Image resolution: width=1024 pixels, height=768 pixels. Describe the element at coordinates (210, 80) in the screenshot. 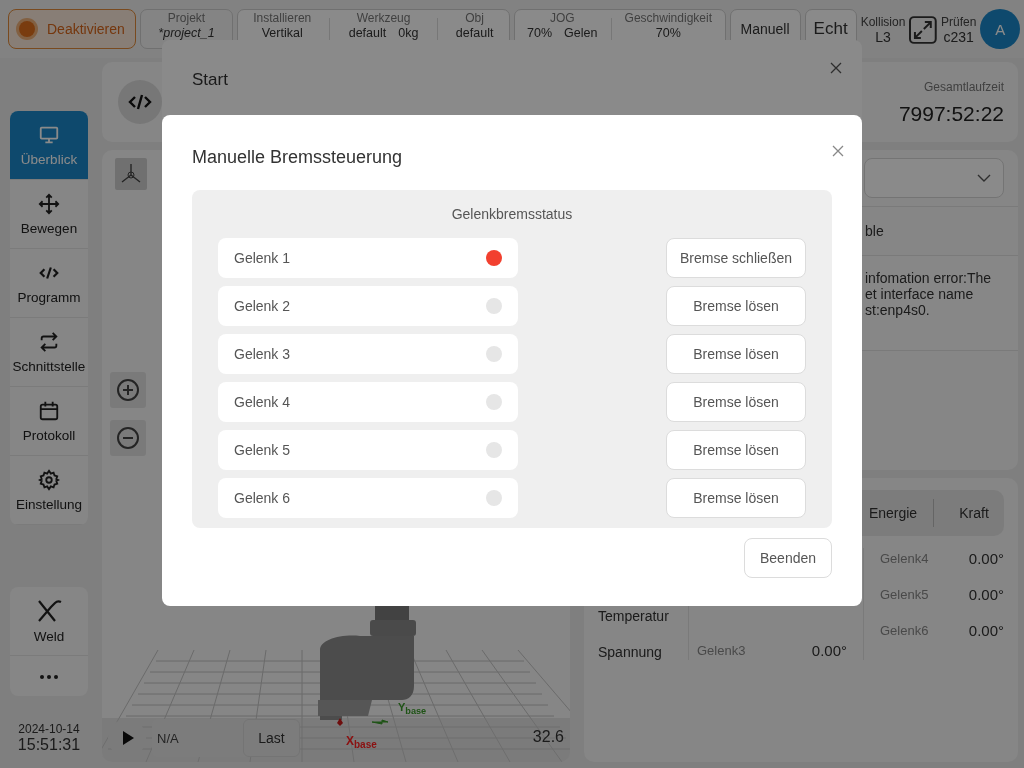

I see `dialog-title: Start` at that location.